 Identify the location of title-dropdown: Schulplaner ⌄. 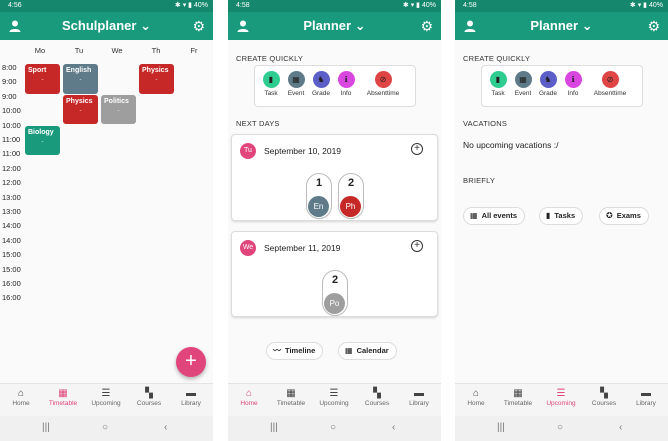
(106, 26).